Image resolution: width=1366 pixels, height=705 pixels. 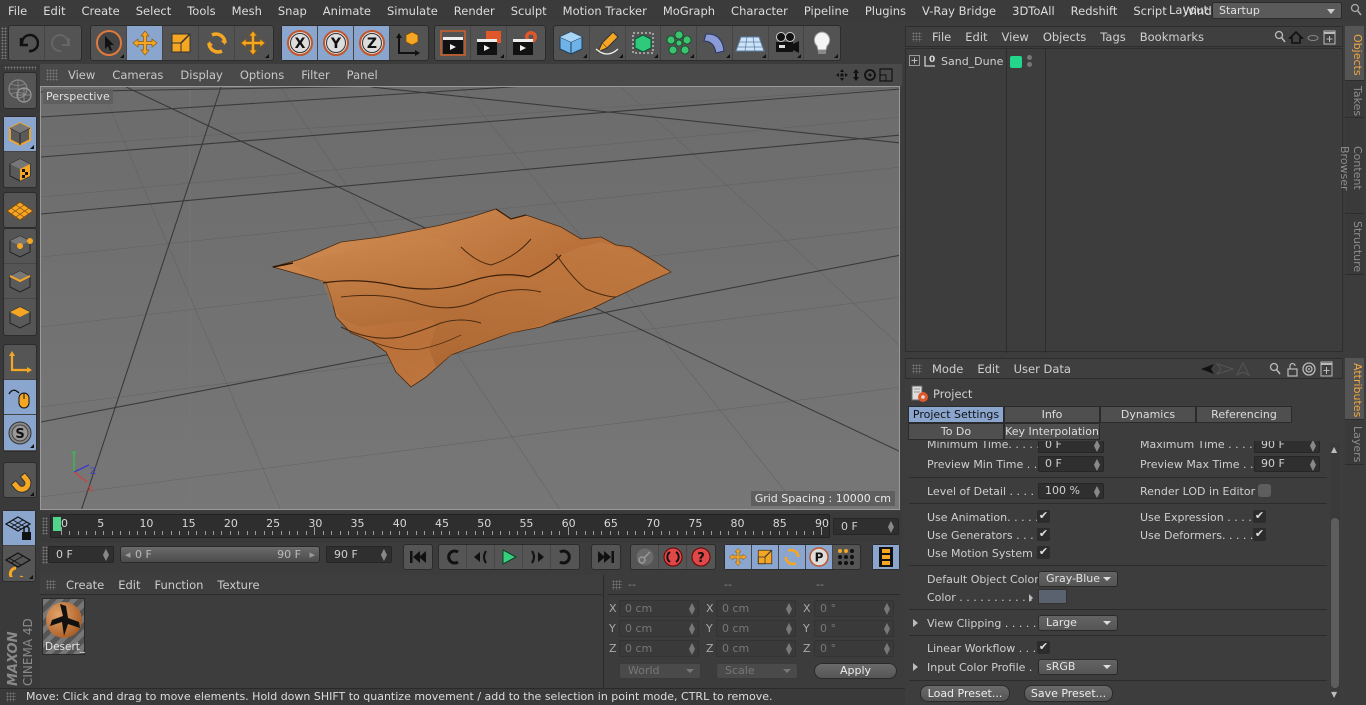 I want to click on key-scale-button, so click(x=765, y=557).